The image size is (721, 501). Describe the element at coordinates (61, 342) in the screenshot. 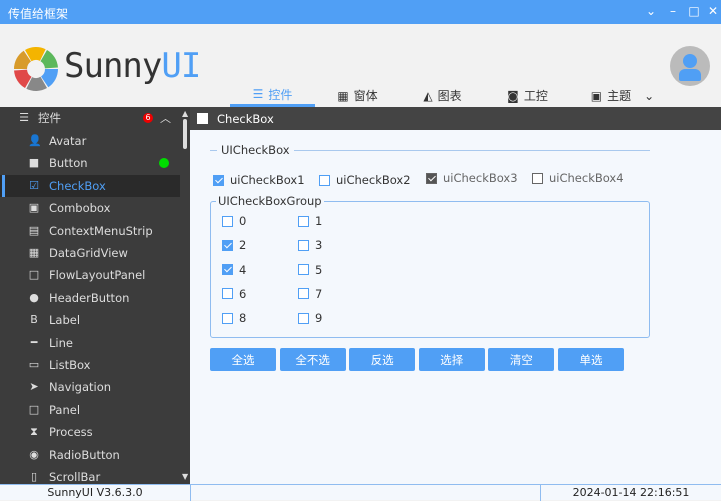

I see `sidebar-item-label: Line` at that location.